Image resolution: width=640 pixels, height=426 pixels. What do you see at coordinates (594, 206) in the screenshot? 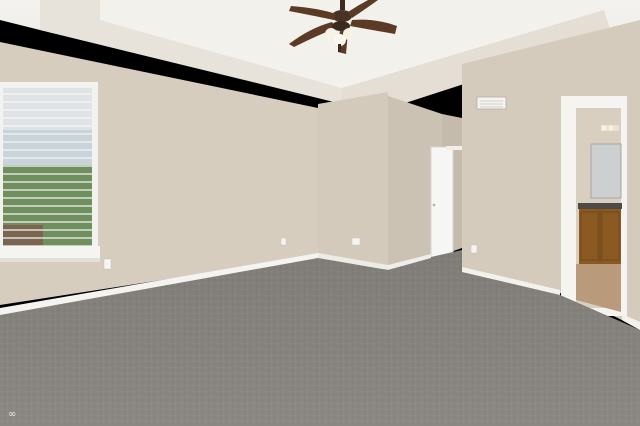
I see `bathroom-doorway` at bounding box center [594, 206].